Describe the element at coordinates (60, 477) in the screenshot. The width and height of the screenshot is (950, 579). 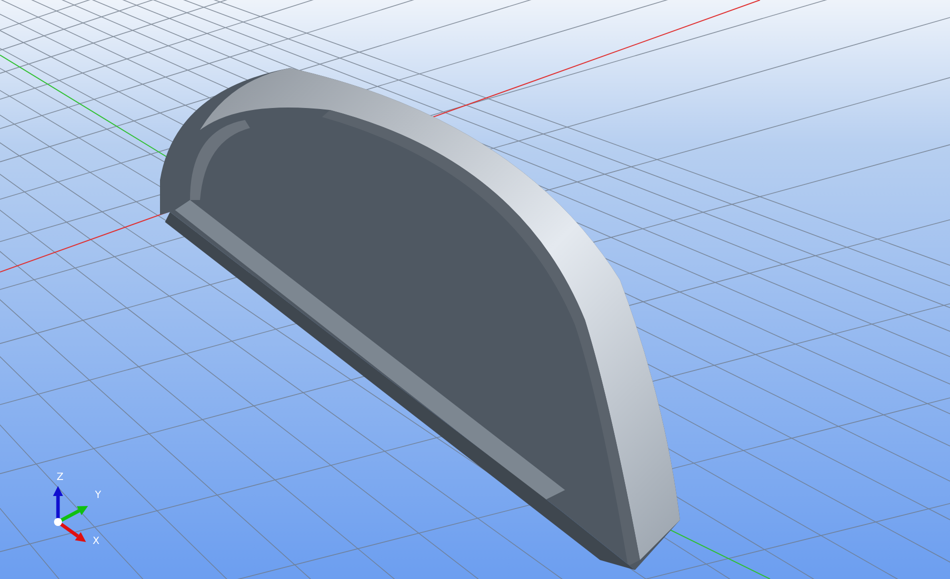
I see `axis-label: Z` at that location.